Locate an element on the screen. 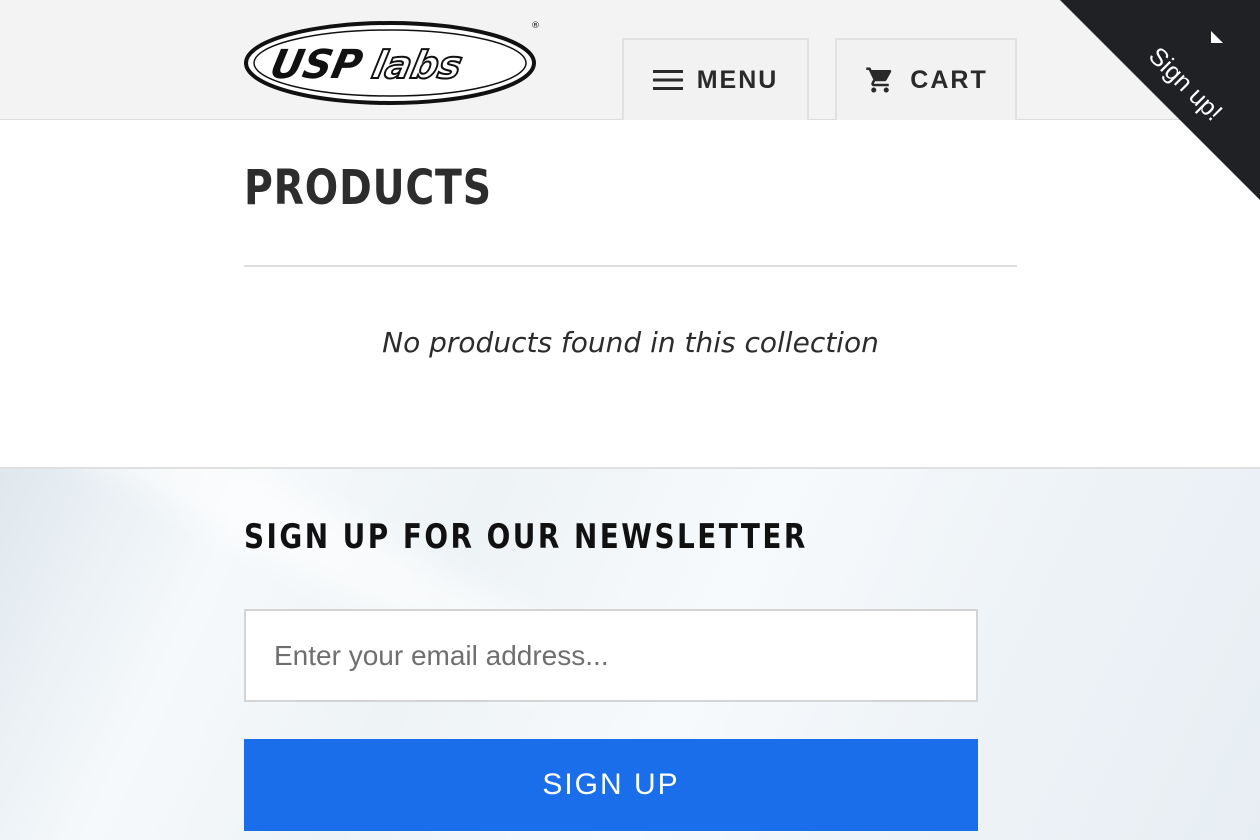 The width and height of the screenshot is (1260, 840). svg-text: labs is located at coordinates (417, 65).